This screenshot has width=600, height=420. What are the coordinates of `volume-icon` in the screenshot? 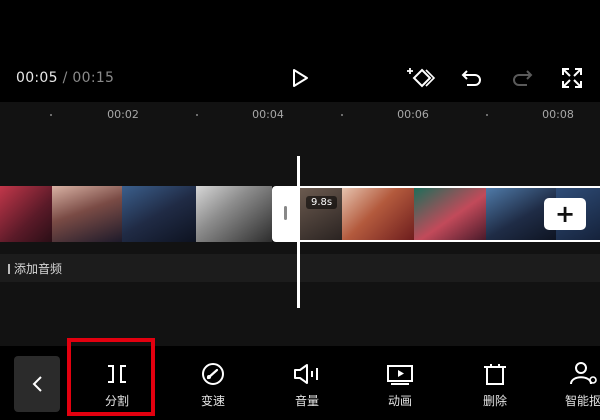 It's located at (306, 374).